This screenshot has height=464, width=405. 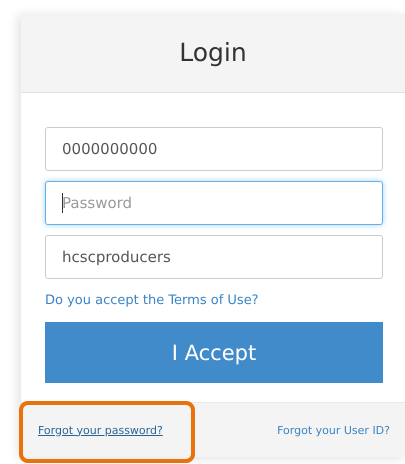 What do you see at coordinates (100, 430) in the screenshot?
I see `footer-link: Forgot your password?` at bounding box center [100, 430].